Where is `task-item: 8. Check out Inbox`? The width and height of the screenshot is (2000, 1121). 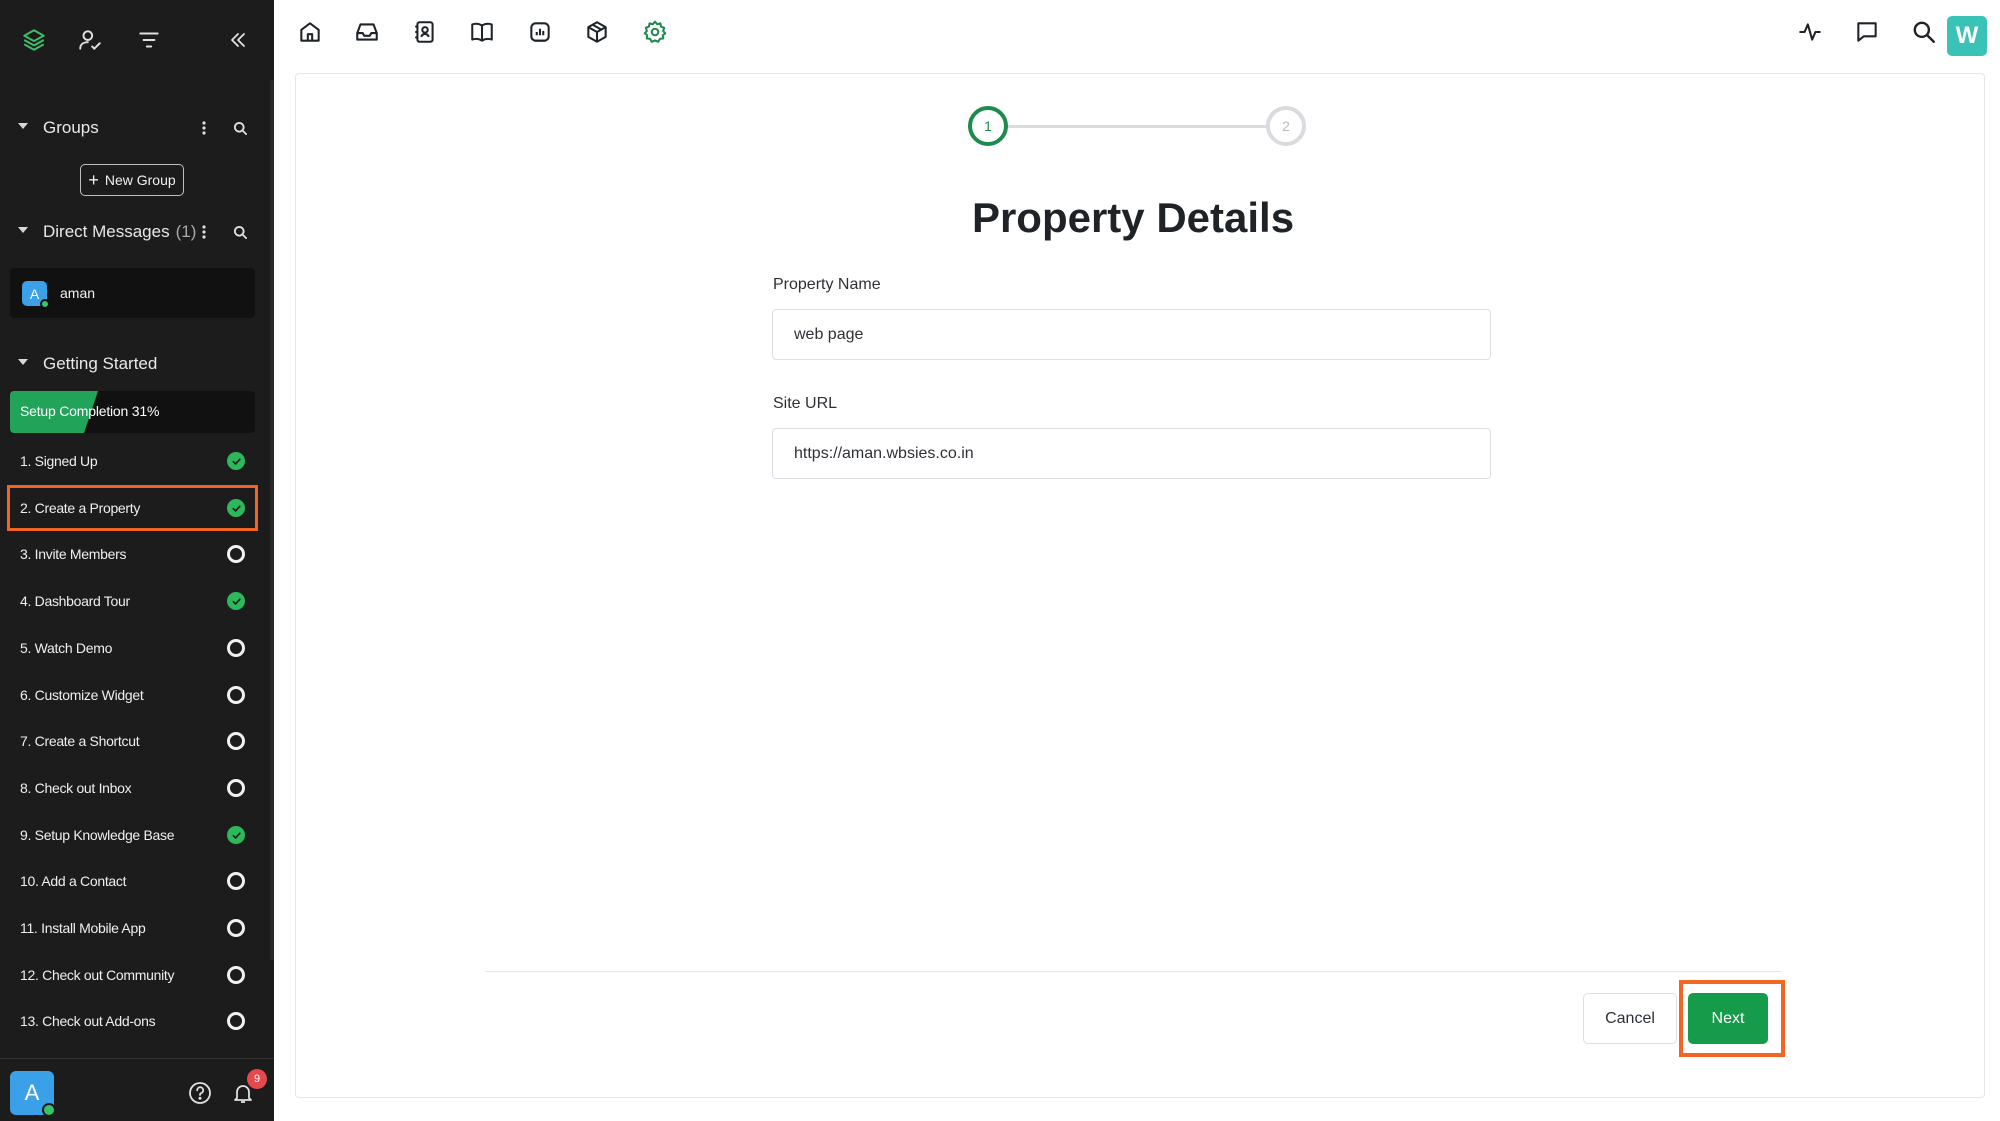 task-item: 8. Check out Inbox is located at coordinates (132, 788).